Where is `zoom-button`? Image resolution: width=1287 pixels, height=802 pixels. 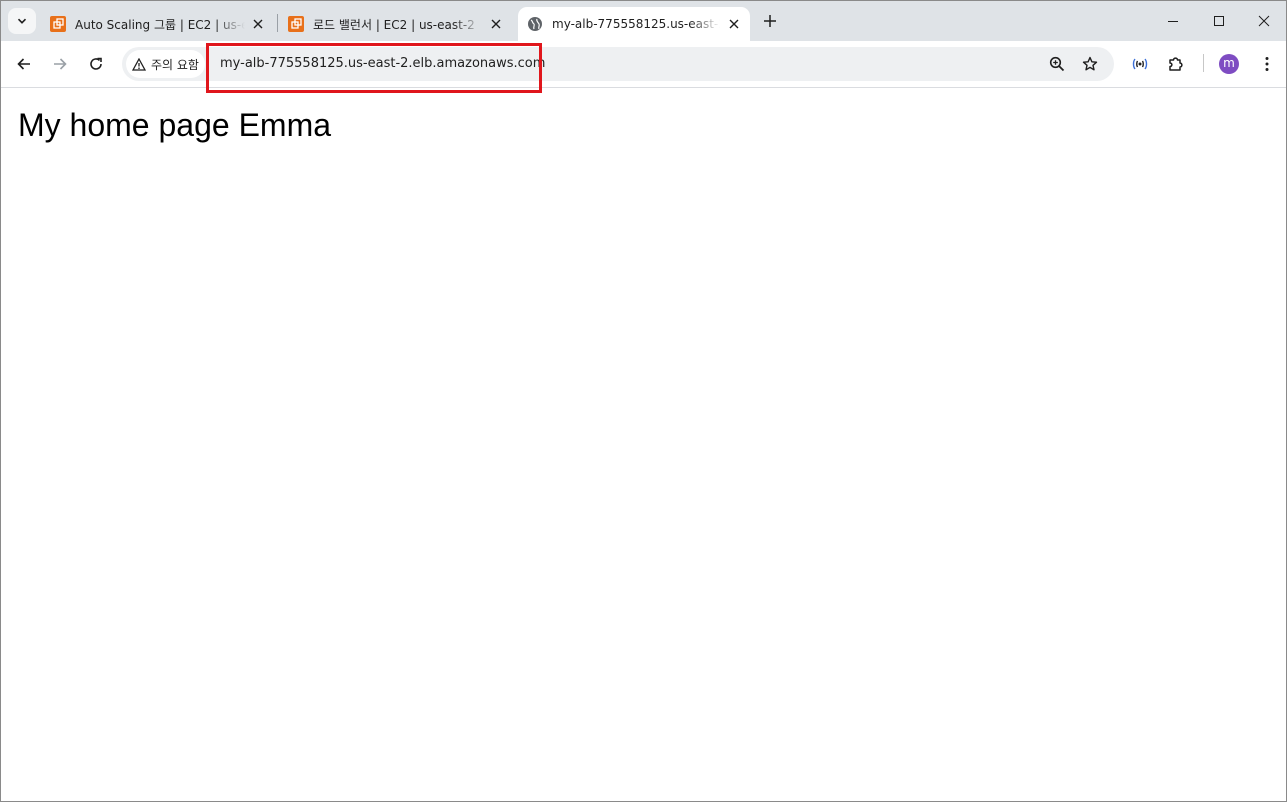
zoom-button is located at coordinates (1057, 64).